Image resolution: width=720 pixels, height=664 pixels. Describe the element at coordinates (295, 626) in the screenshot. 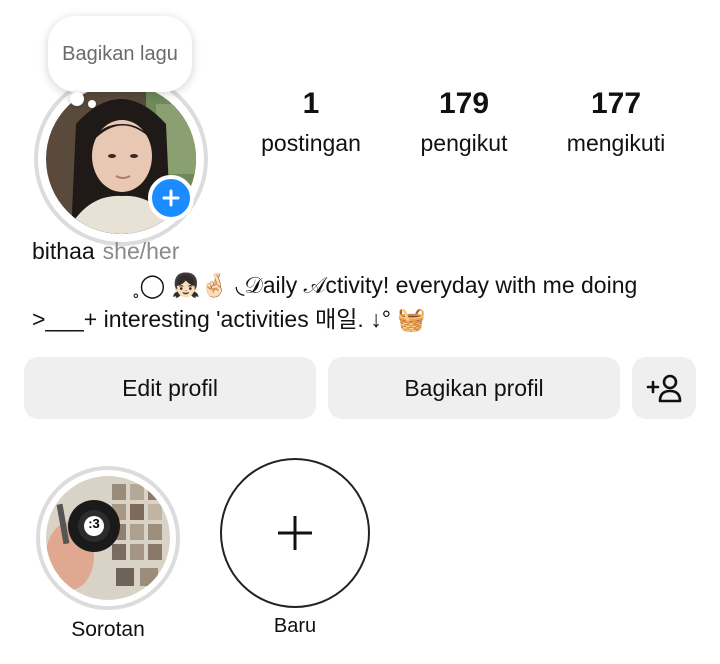

I see `new-highlight-label: Baru` at that location.